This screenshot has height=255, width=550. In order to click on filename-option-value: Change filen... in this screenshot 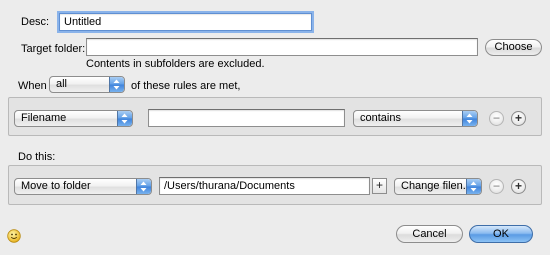, I will do `click(436, 186)`.